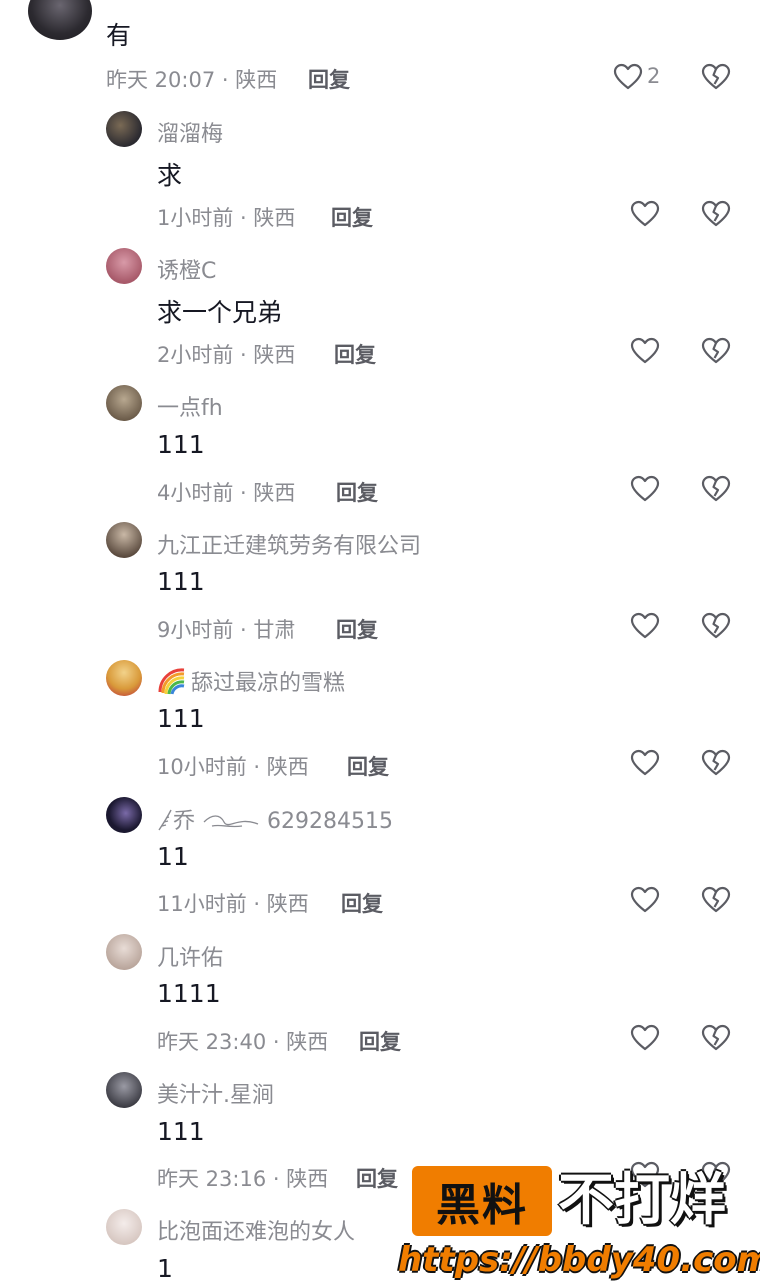 This screenshot has width=760, height=1283. I want to click on comment-meta: 11小时前 · 陕西, so click(233, 904).